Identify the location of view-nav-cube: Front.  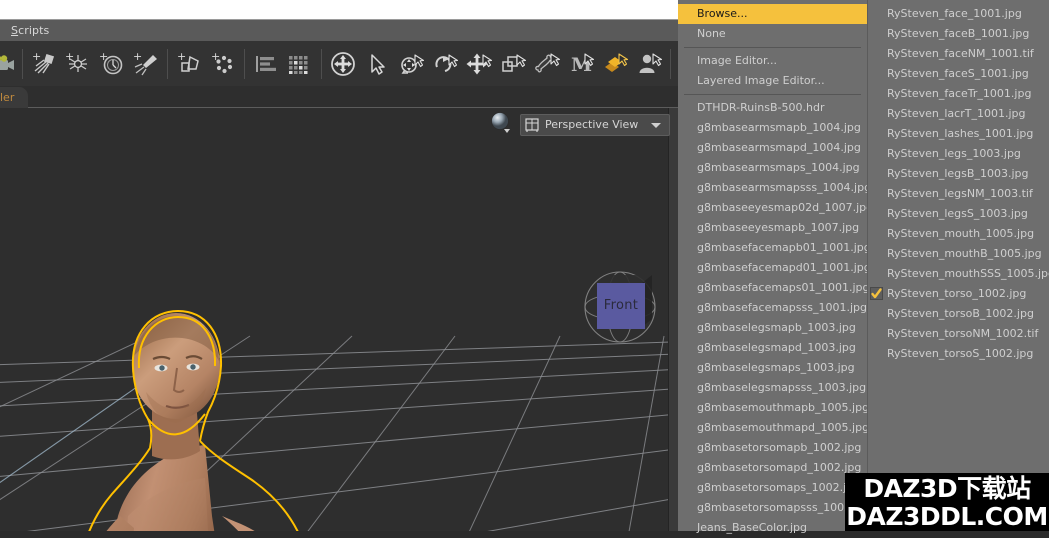
(620, 307).